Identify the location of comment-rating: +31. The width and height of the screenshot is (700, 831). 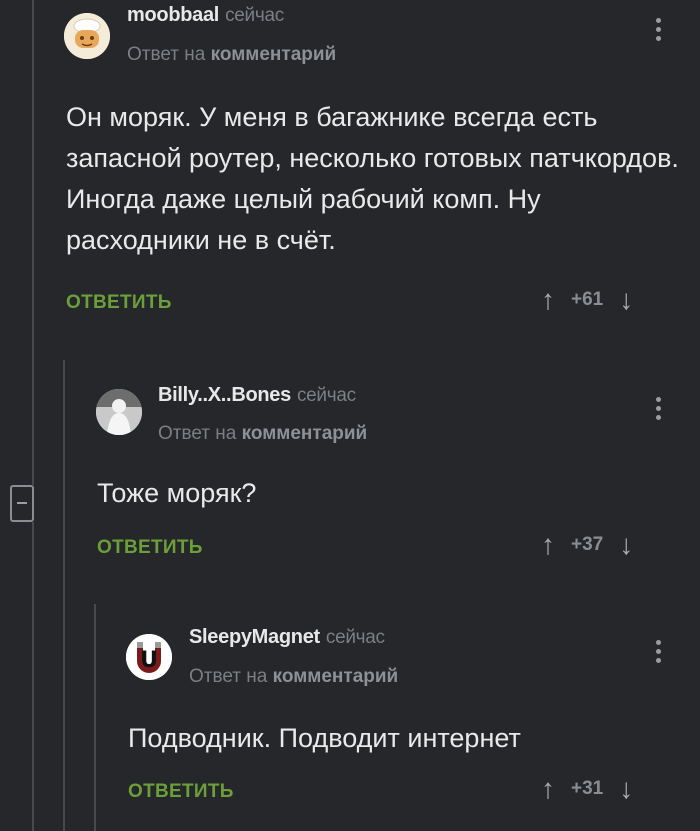
(587, 788).